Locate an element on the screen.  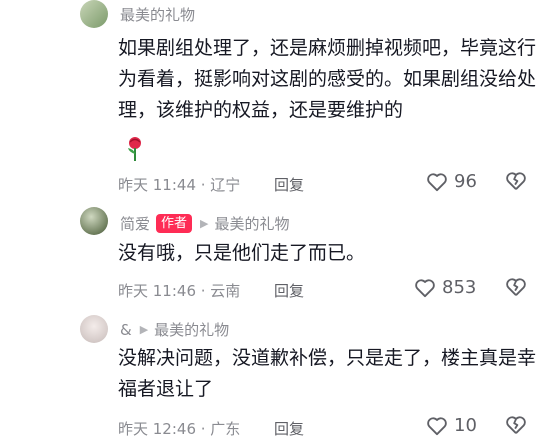
like-button: 10 is located at coordinates (451, 425).